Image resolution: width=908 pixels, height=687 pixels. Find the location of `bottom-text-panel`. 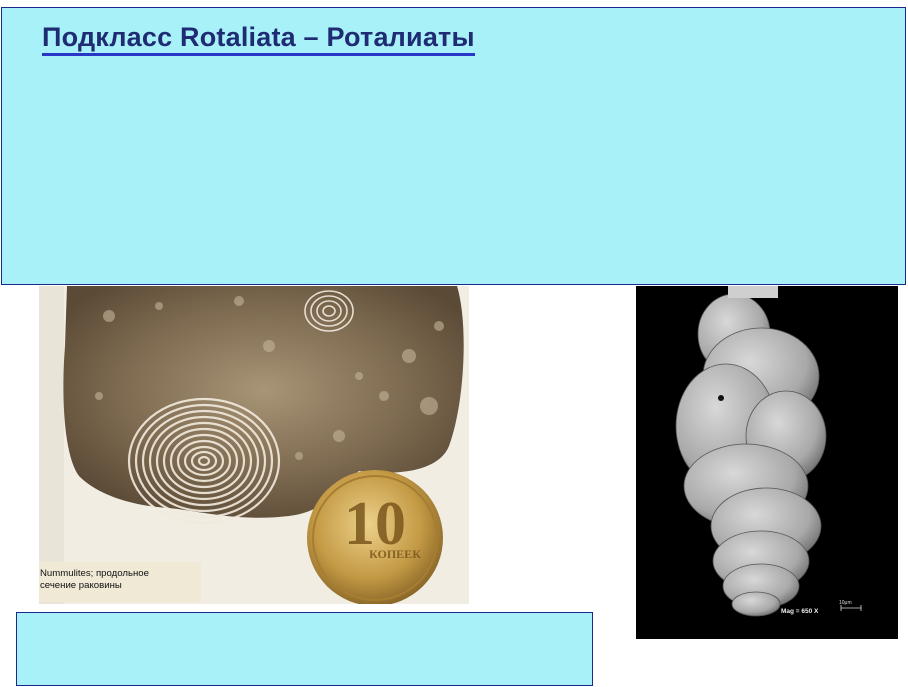

bottom-text-panel is located at coordinates (304, 649).